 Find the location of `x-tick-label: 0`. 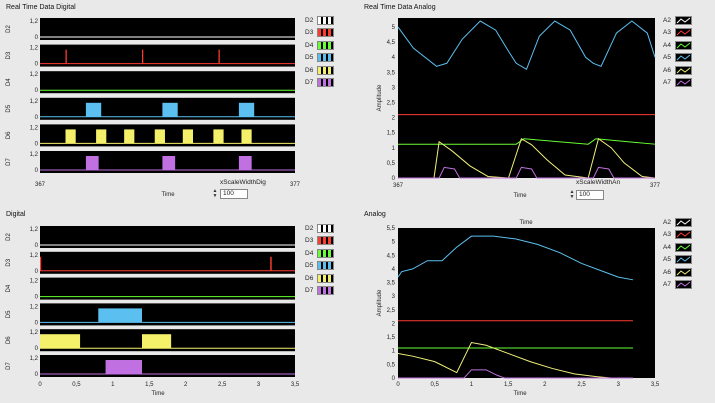

x-tick-label: 0 is located at coordinates (398, 385).